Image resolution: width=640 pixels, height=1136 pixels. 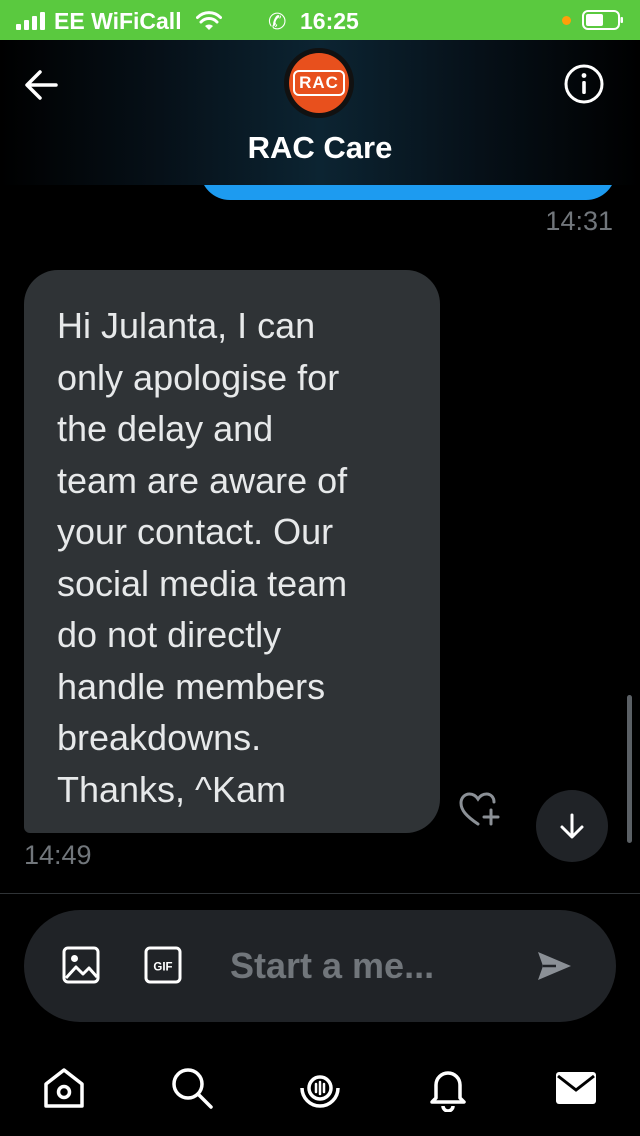 I want to click on conversation-header: RAC RAC Care, so click(x=320, y=112).